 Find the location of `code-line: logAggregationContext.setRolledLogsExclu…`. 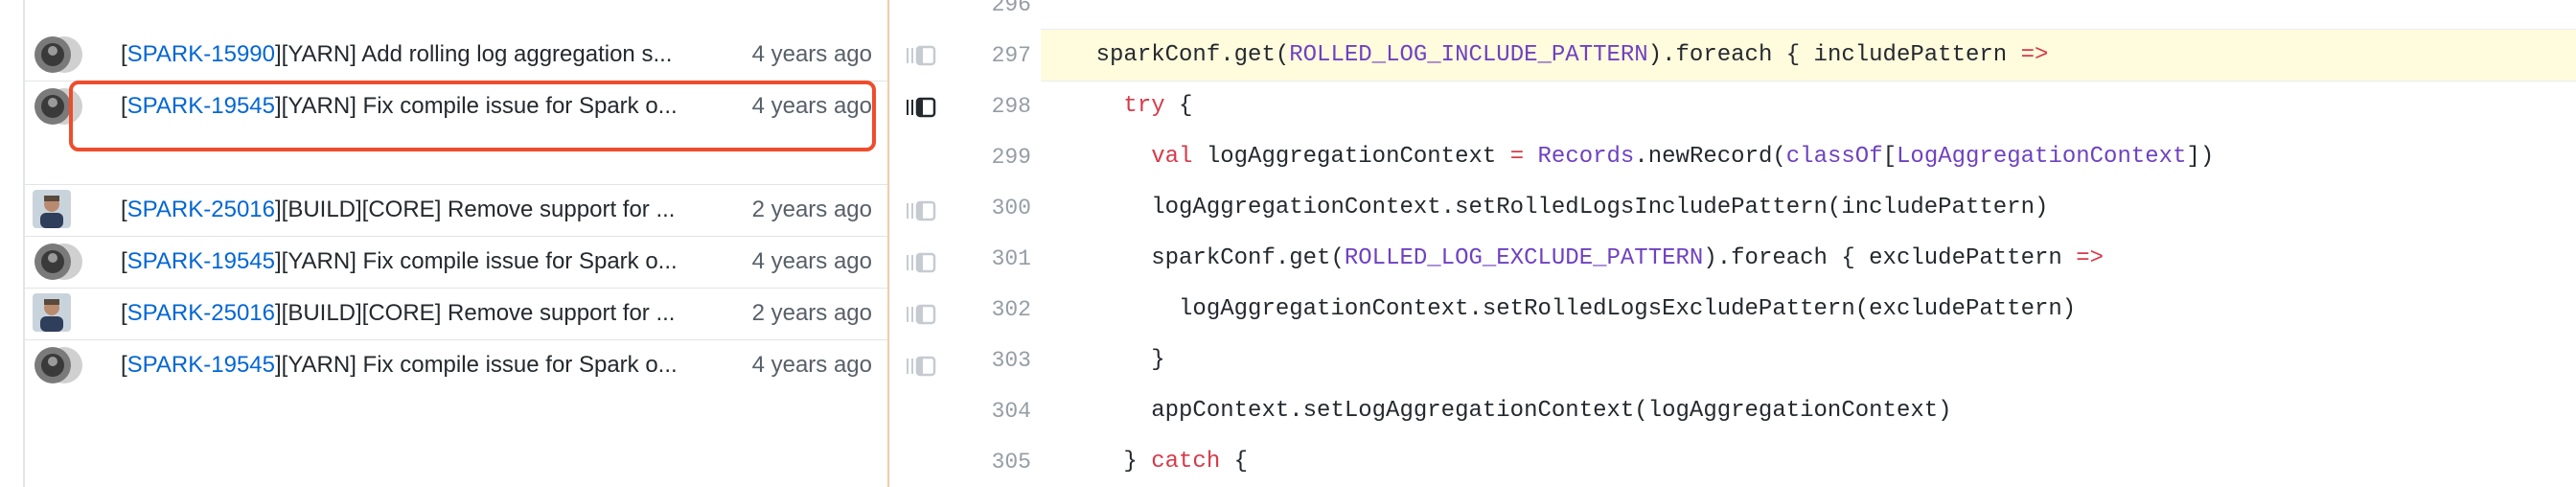

code-line: logAggregationContext.setRolledLogsExclu… is located at coordinates (1809, 309).